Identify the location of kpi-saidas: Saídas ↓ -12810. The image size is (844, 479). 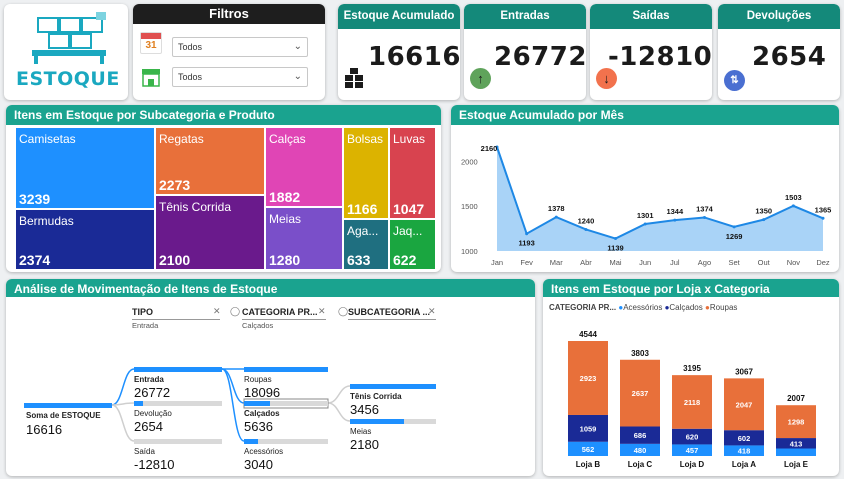
(651, 52).